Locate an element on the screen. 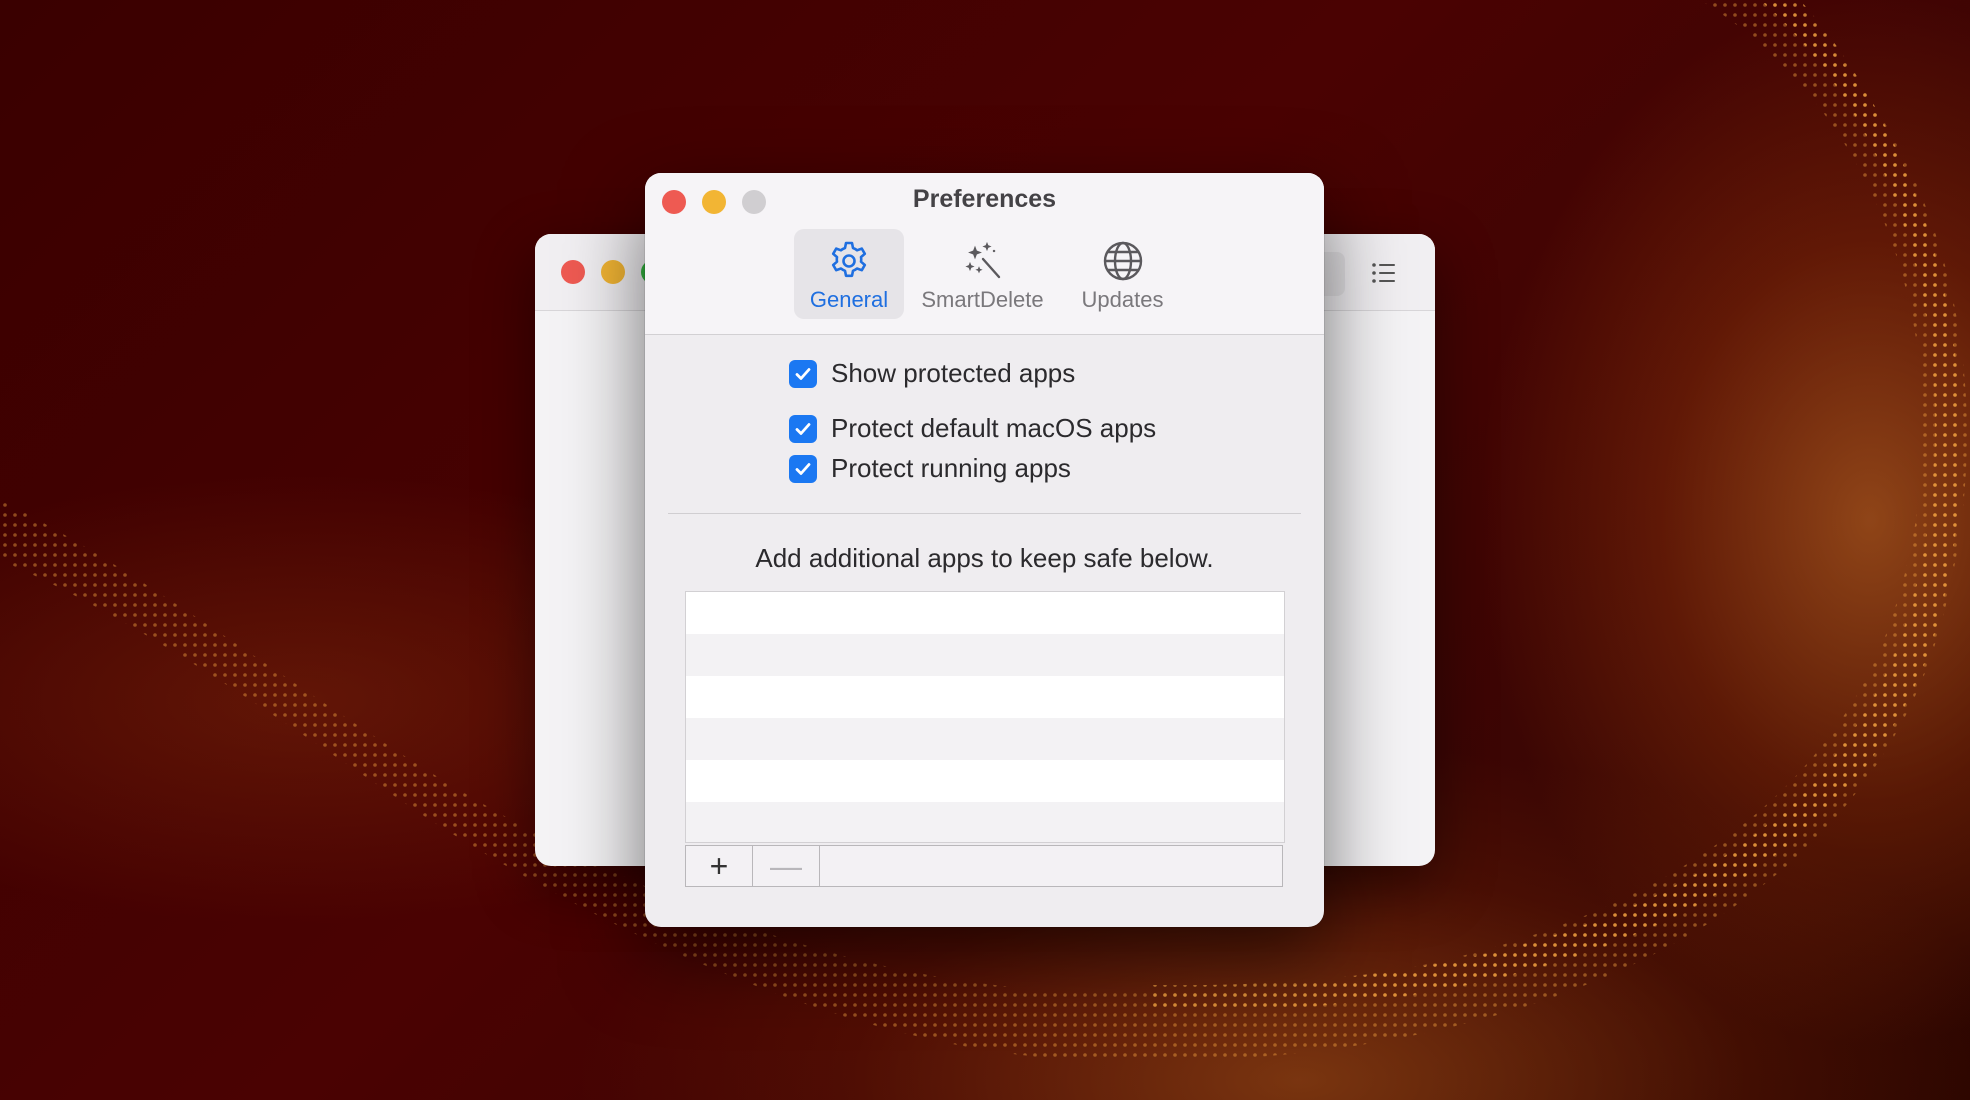 The width and height of the screenshot is (1970, 1100). list-footer-bar: + — is located at coordinates (984, 866).